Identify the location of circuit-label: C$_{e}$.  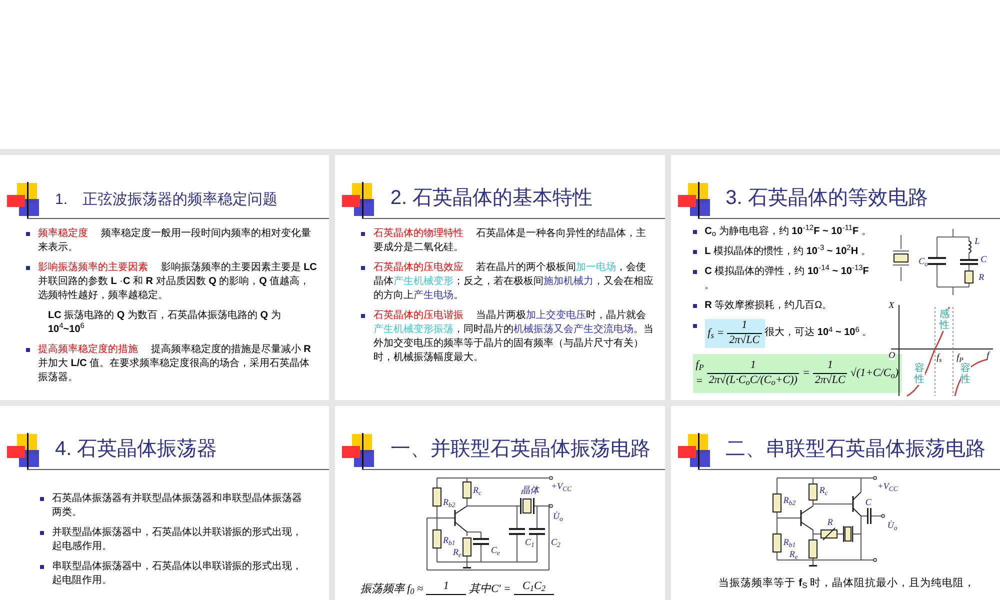
(495, 550).